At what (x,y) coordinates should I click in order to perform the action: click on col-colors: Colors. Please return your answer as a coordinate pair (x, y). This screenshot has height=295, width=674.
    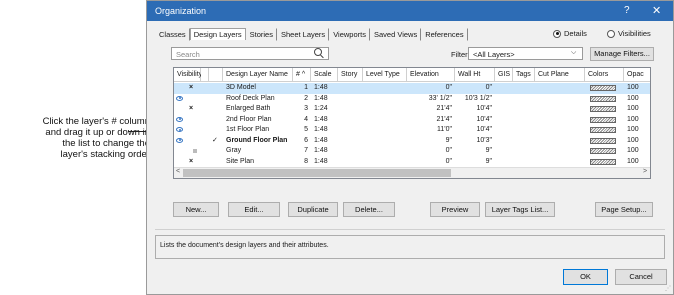
    Looking at the image, I should click on (604, 75).